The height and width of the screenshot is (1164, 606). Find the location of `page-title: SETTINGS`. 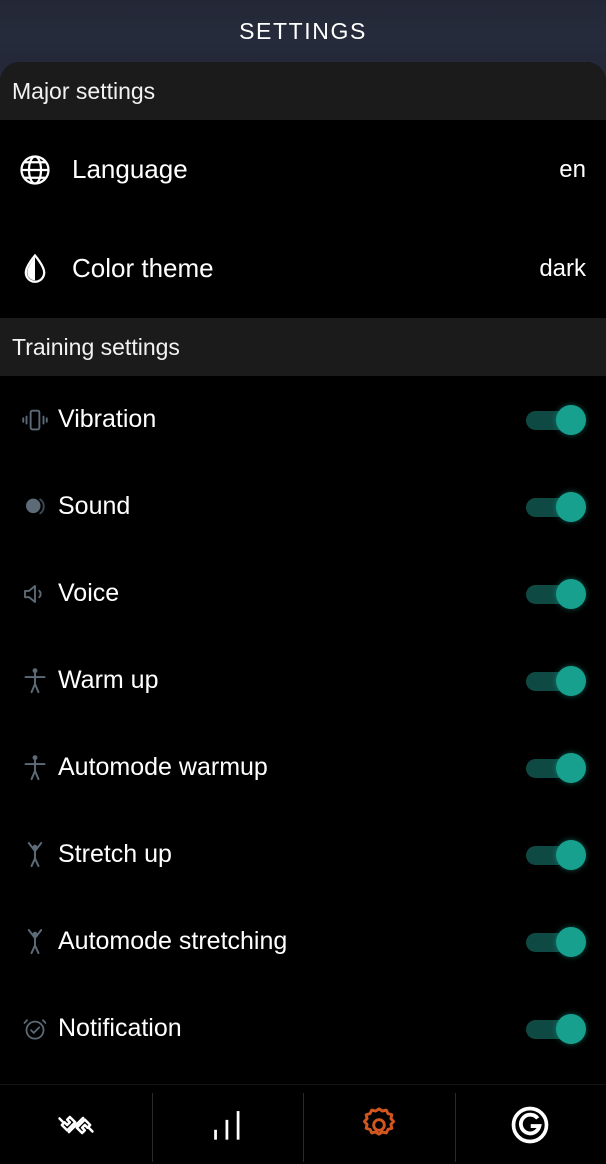

page-title: SETTINGS is located at coordinates (303, 30).